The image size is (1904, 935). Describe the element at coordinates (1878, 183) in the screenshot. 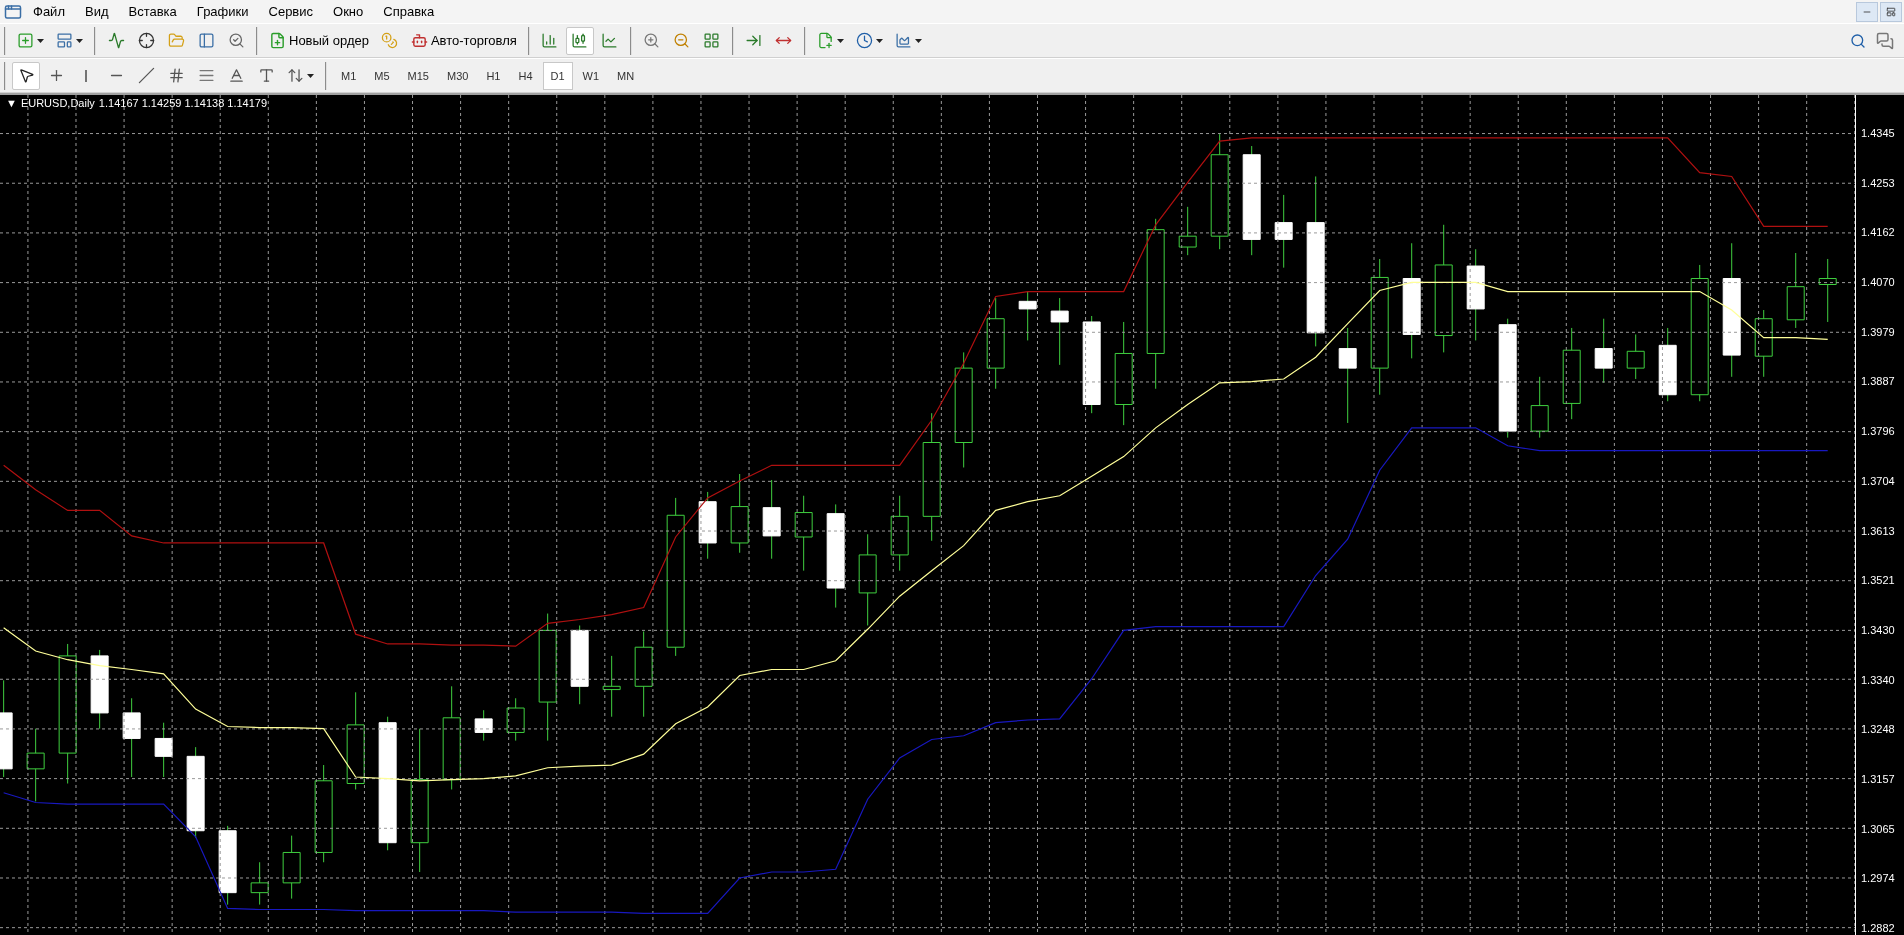

I see `price-label: 1.4253` at that location.